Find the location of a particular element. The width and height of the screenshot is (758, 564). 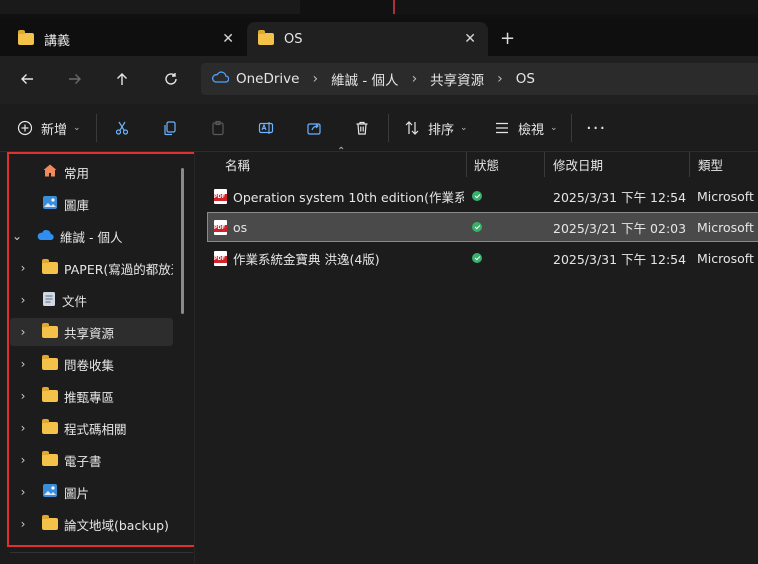

paste-button is located at coordinates (218, 128).